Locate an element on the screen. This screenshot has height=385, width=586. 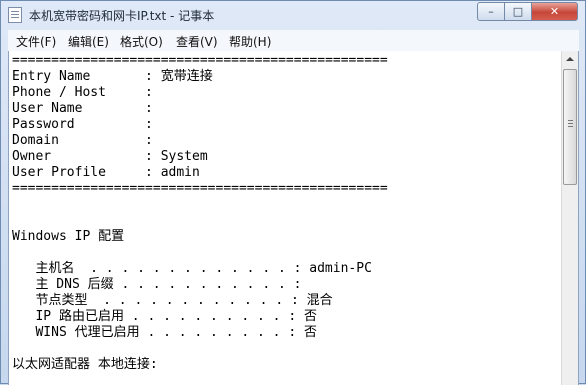
maximize-button: □ is located at coordinates (518, 11).